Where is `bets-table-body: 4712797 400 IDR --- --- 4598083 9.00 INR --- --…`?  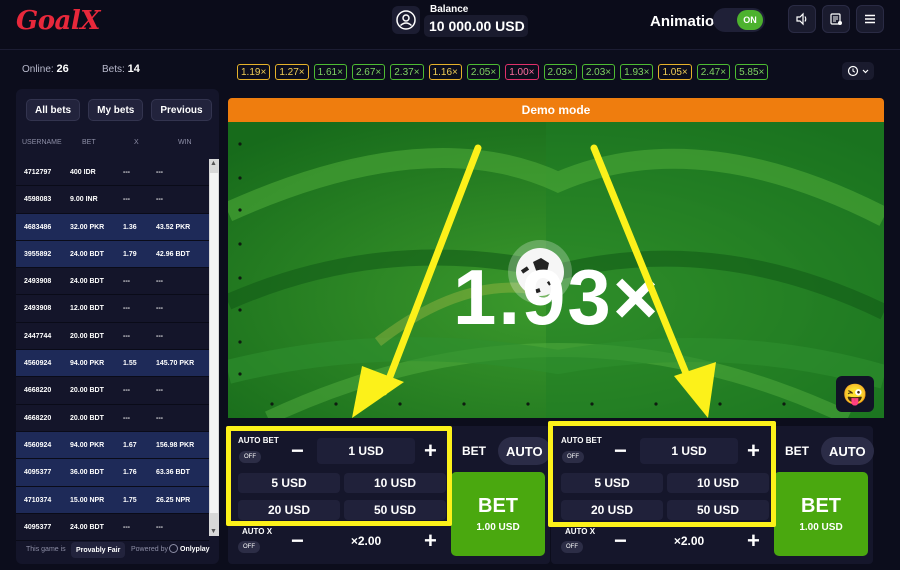 bets-table-body: 4712797 400 IDR --- --- 4598083 9.00 INR --- --… is located at coordinates (112, 350).